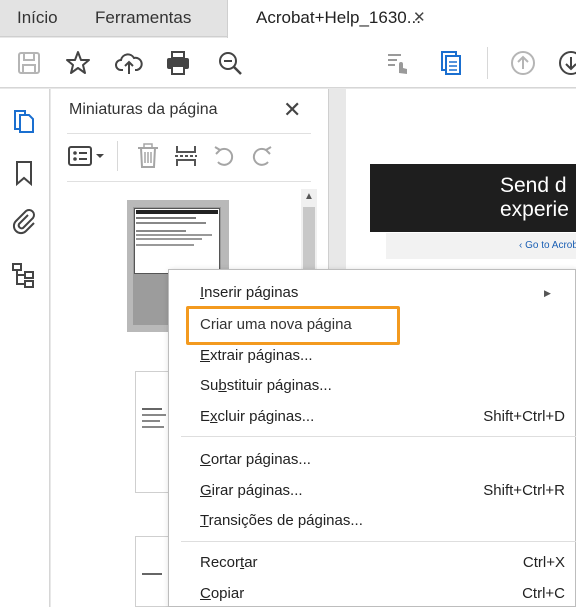 Image resolution: width=576 pixels, height=607 pixels. Describe the element at coordinates (178, 63) in the screenshot. I see `print-icon` at that location.